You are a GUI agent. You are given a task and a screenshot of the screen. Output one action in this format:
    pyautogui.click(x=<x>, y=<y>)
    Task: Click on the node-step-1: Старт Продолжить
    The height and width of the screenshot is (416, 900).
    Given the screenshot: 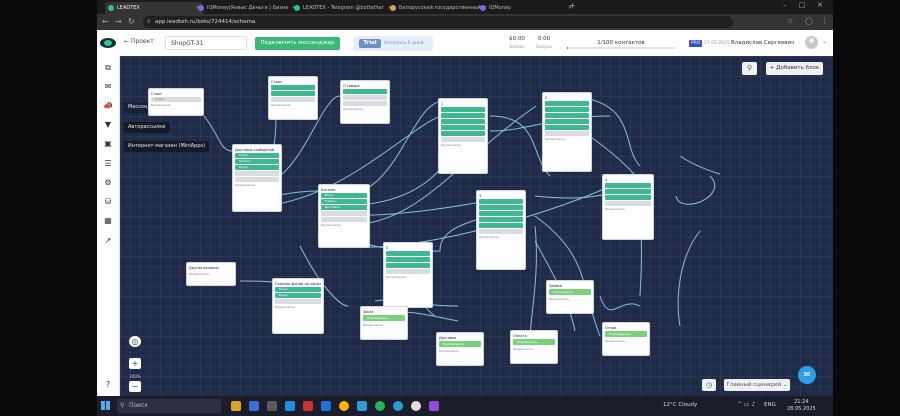 What is the action you would take?
    pyautogui.click(x=293, y=98)
    